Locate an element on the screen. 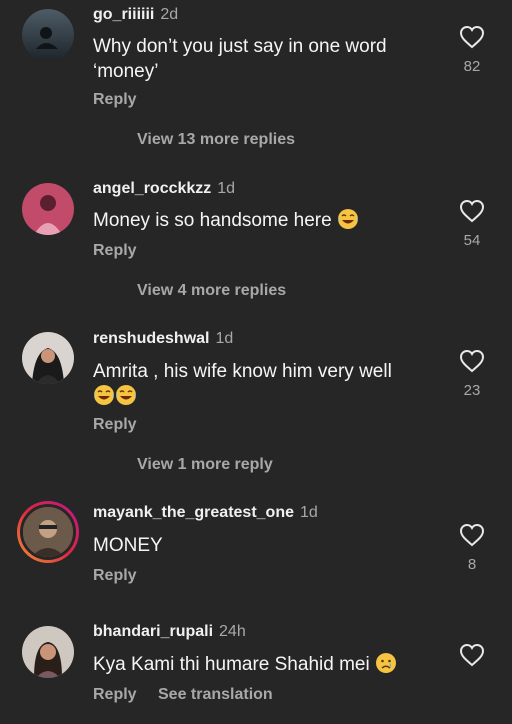  comment-header: renshudeshwal 1d is located at coordinates (163, 339).